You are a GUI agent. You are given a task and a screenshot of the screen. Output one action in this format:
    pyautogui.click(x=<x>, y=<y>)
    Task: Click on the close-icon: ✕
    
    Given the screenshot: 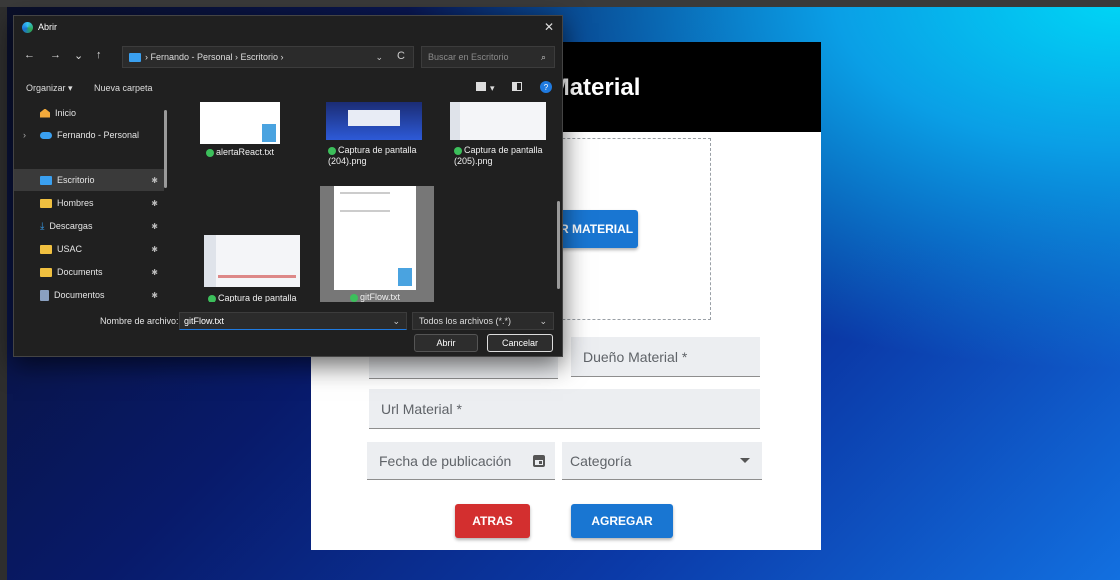 What is the action you would take?
    pyautogui.click(x=549, y=27)
    